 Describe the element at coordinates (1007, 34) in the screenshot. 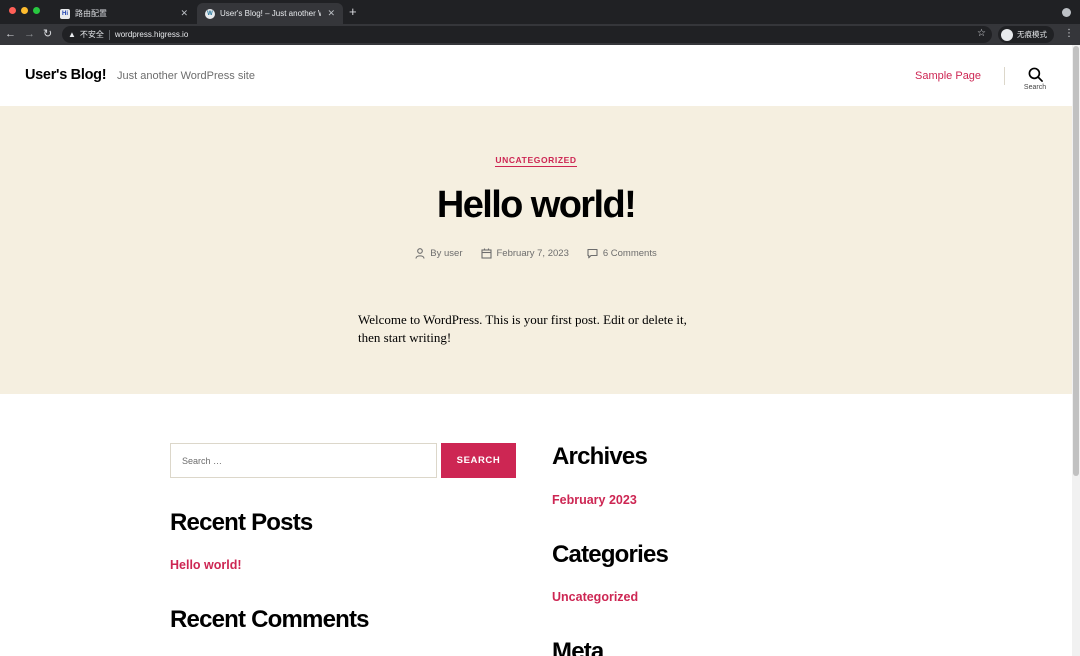

I see `incognito-icon` at that location.